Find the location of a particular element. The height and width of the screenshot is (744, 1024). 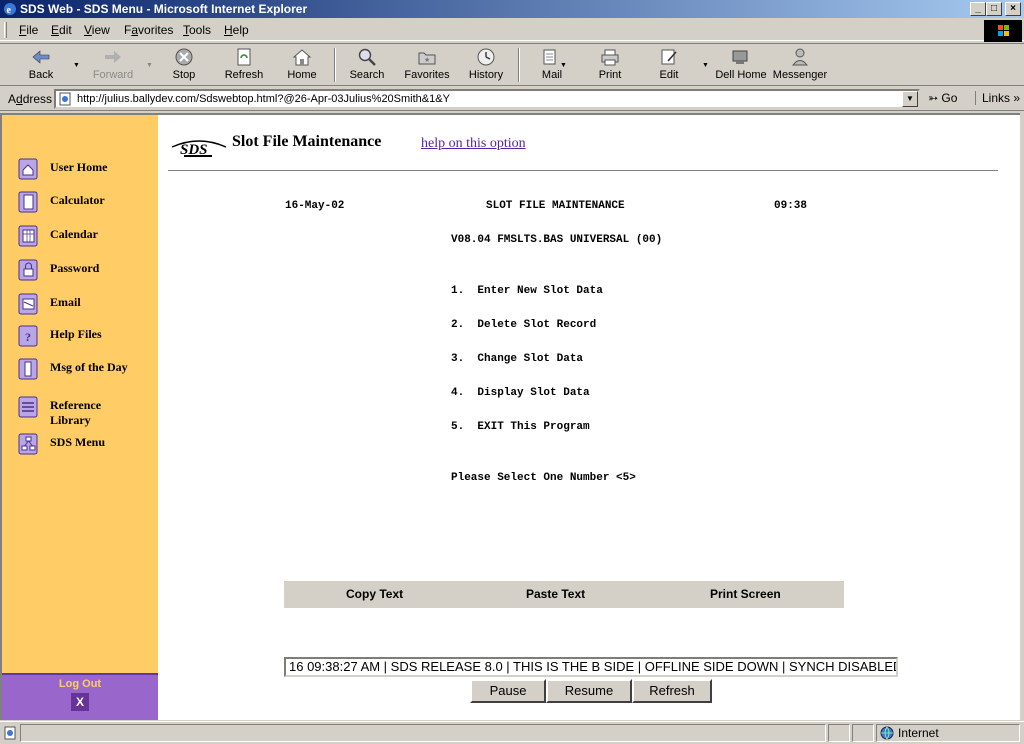

menu-option: 4. Display Slot Data is located at coordinates (520, 393).